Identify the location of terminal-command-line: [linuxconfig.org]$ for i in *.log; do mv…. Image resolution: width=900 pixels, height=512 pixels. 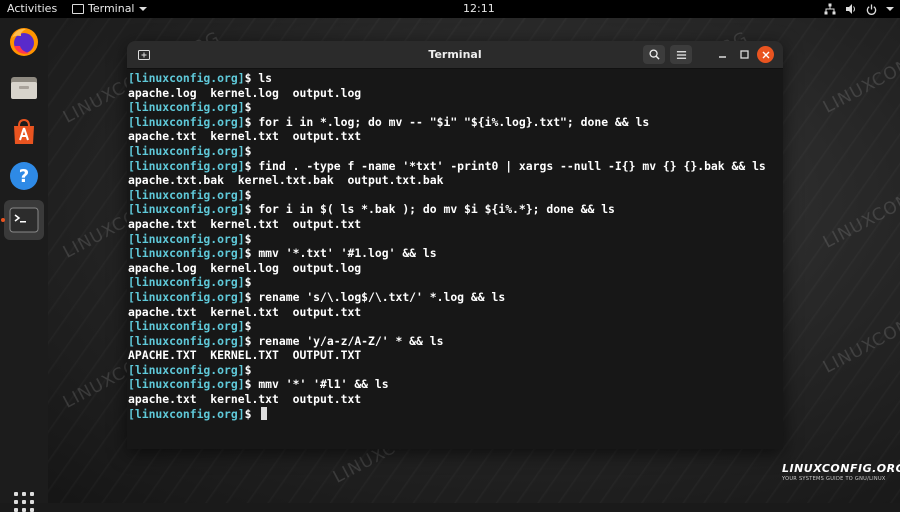
(455, 122).